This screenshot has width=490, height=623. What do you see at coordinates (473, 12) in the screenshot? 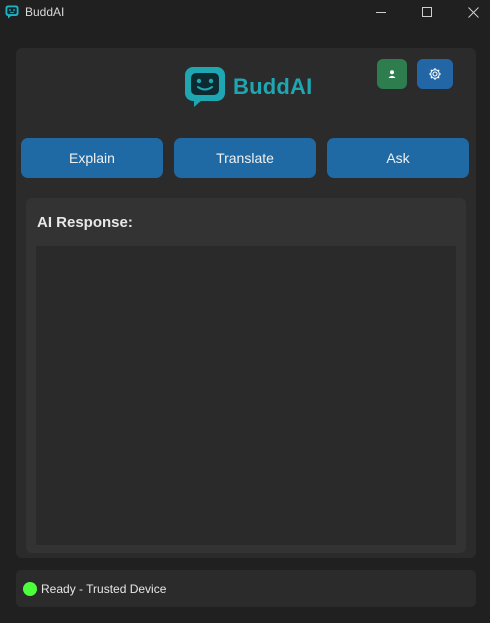
I see `close-icon` at bounding box center [473, 12].